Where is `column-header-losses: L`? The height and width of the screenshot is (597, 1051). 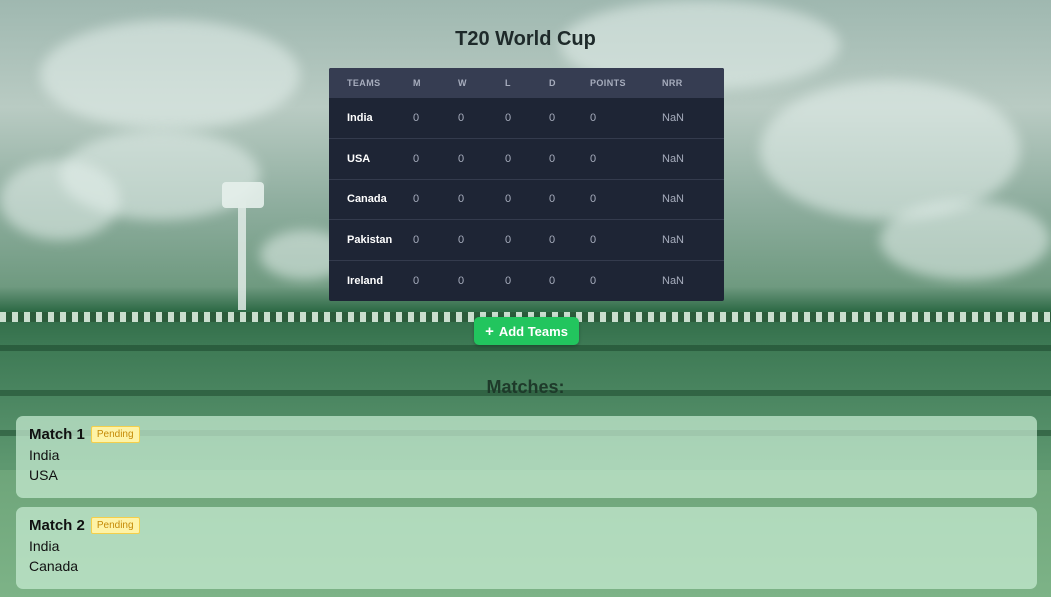 column-header-losses: L is located at coordinates (508, 83).